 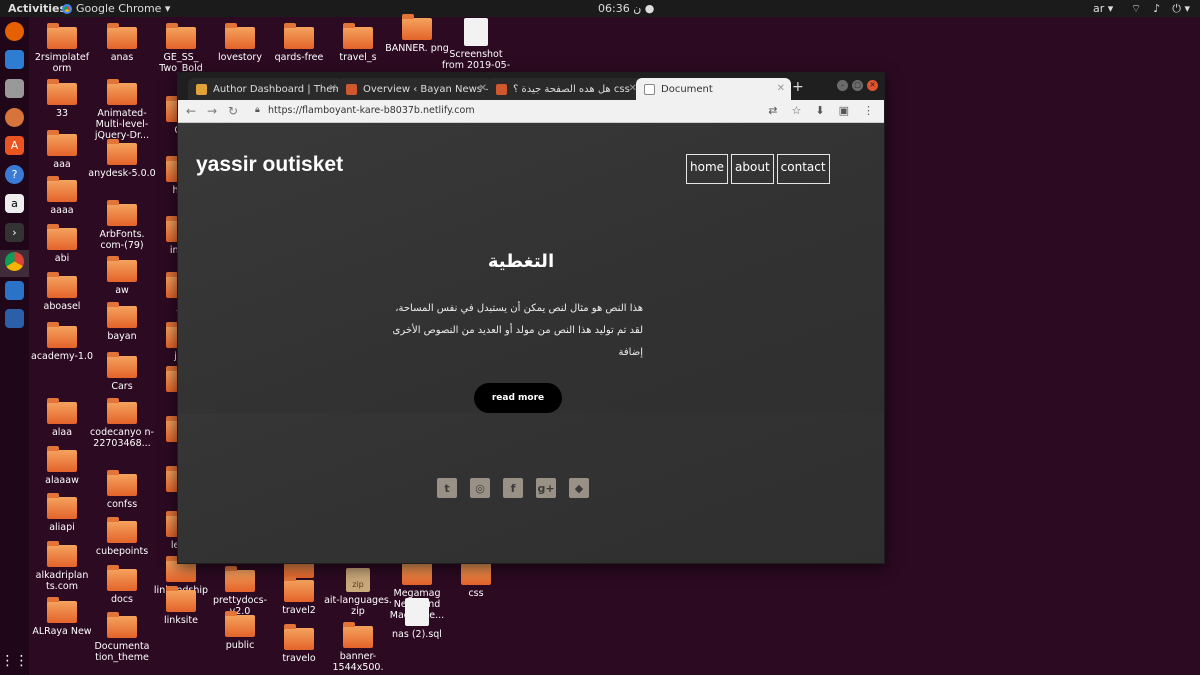 I want to click on toolbar-actions: ⇄ ☆ ⬇ ▣ ⋮, so click(x=821, y=110).